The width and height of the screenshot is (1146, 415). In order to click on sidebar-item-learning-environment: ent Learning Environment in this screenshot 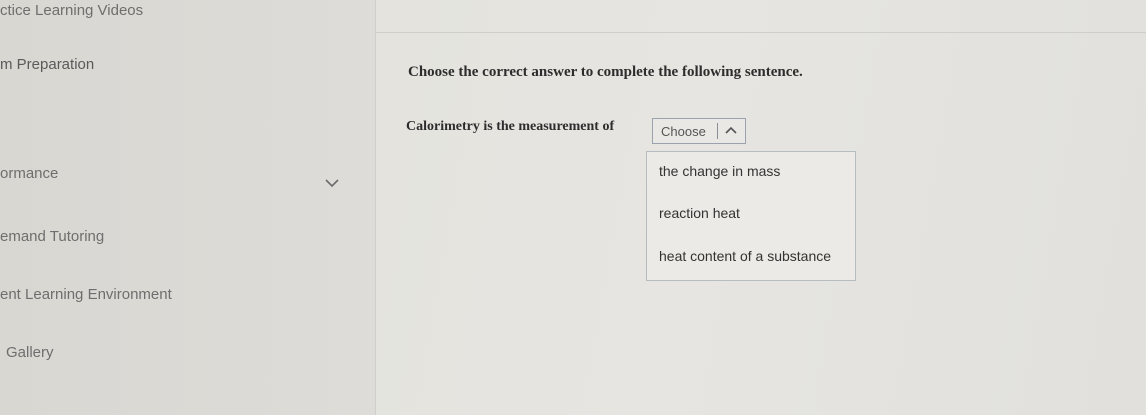, I will do `click(86, 294)`.